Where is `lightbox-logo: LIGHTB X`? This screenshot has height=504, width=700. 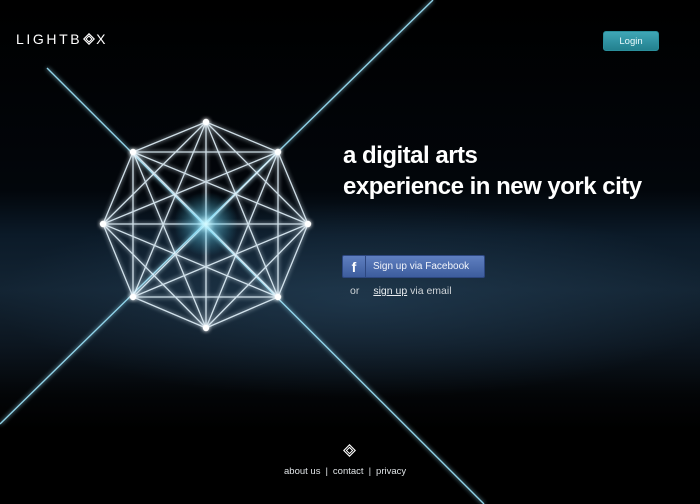
lightbox-logo: LIGHTB X is located at coordinates (62, 39).